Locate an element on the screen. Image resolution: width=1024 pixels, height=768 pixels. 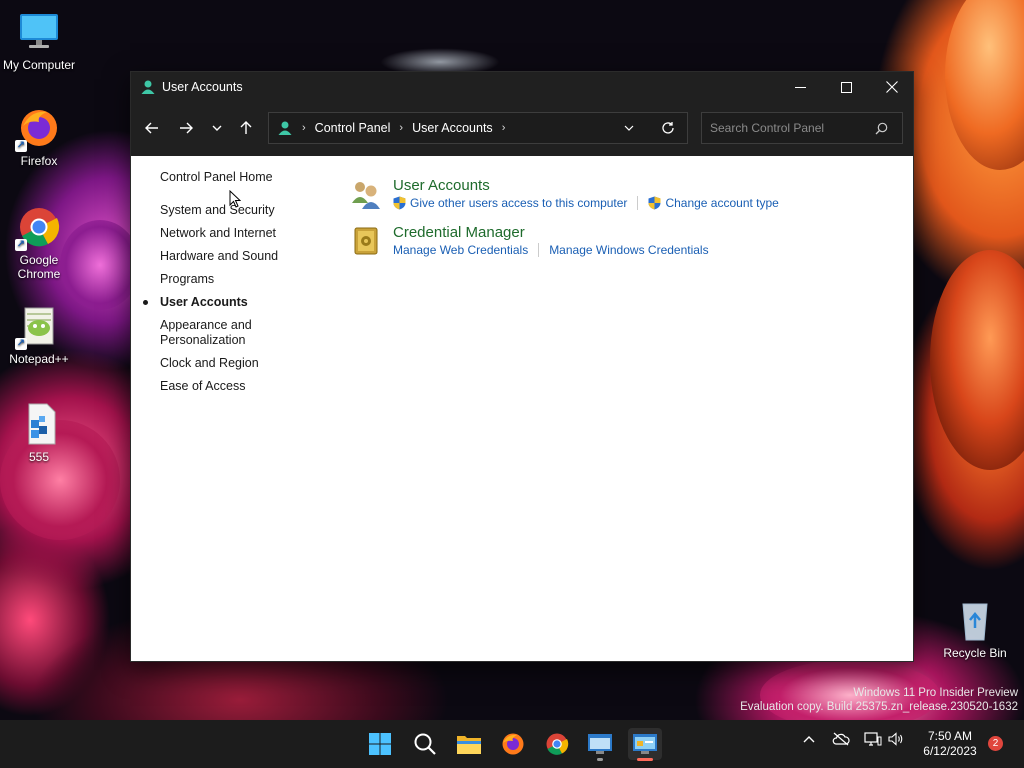
desktop-icon-label: 555 is located at coordinates (39, 457).